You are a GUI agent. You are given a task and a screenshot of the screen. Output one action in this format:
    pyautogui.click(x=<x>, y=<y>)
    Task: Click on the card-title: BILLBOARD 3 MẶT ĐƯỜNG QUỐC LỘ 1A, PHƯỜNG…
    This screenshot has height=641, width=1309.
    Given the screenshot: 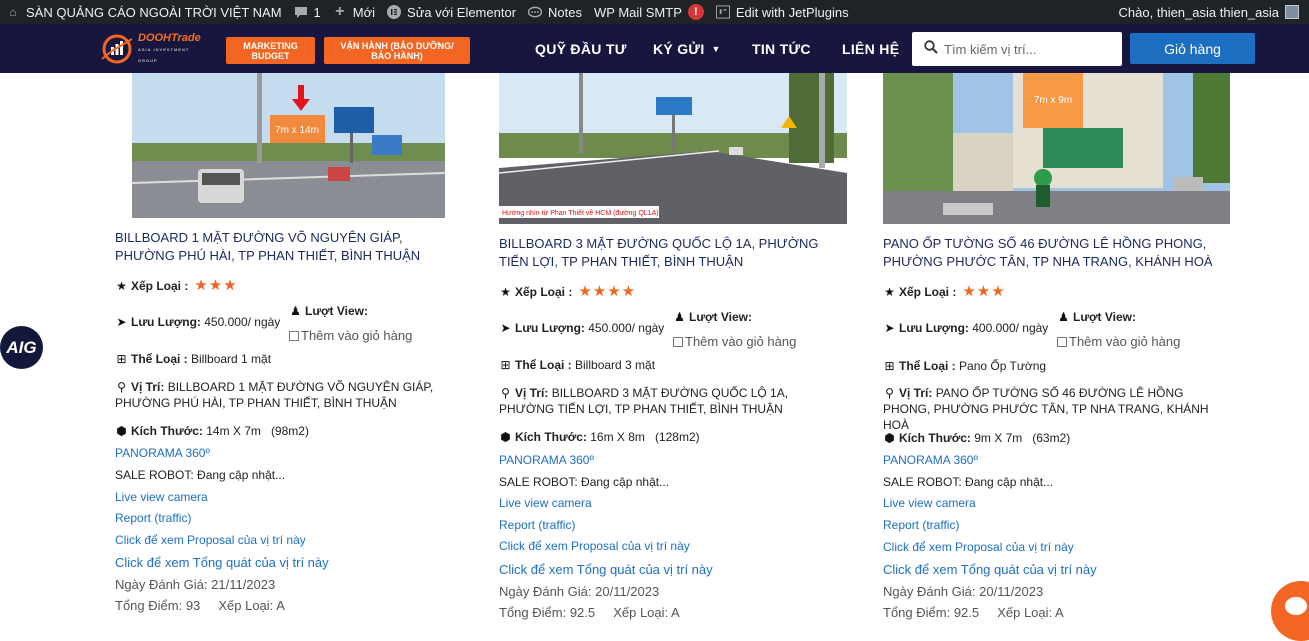 What is the action you would take?
    pyautogui.click(x=674, y=253)
    